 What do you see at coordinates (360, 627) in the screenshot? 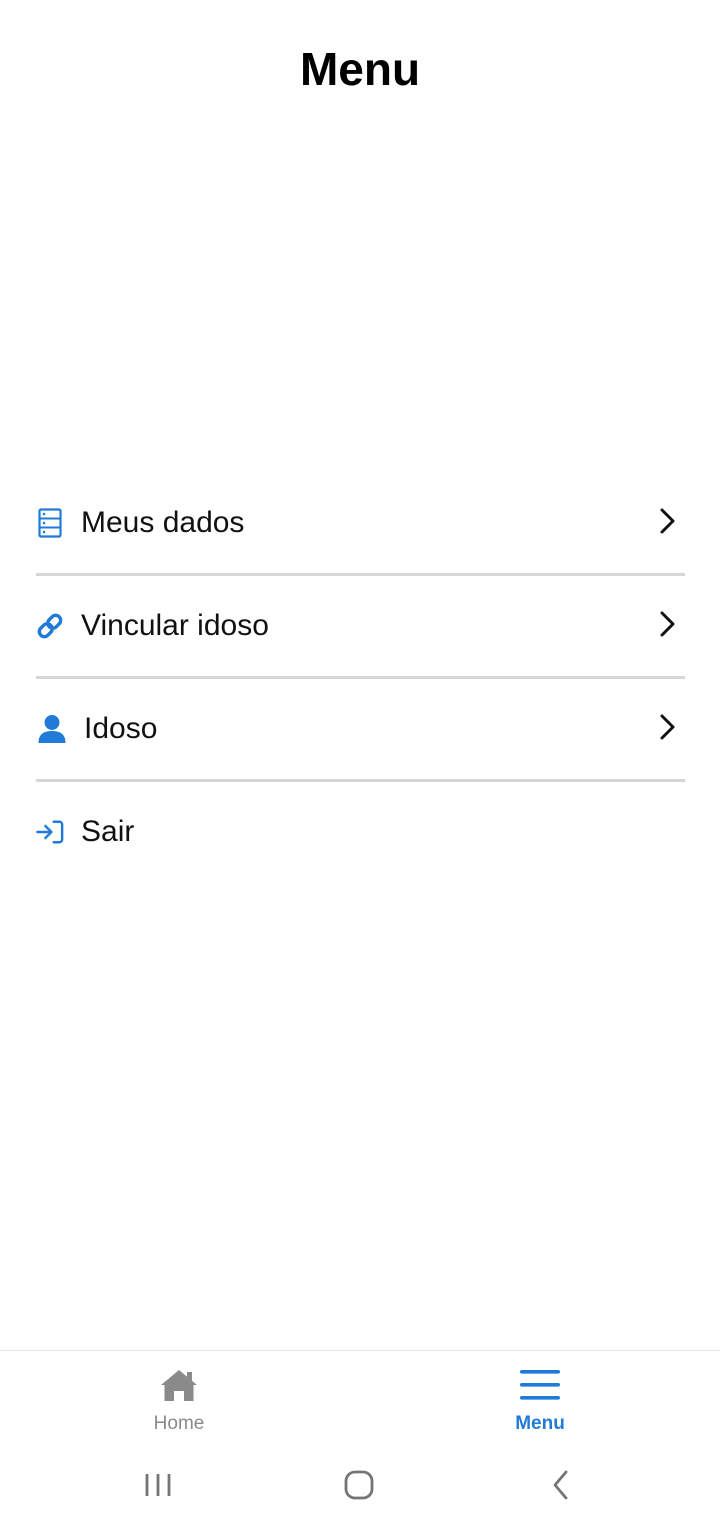
I see `menu-item-vincular-idoso: Vincular idoso` at bounding box center [360, 627].